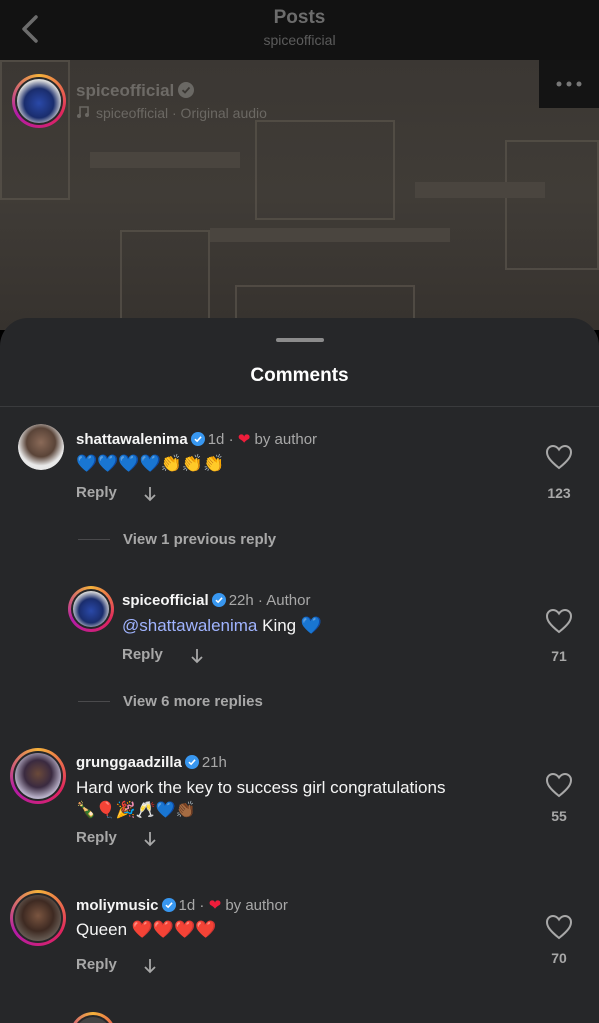 This screenshot has width=599, height=1023. Describe the element at coordinates (559, 656) in the screenshot. I see `like-count: 71` at that location.